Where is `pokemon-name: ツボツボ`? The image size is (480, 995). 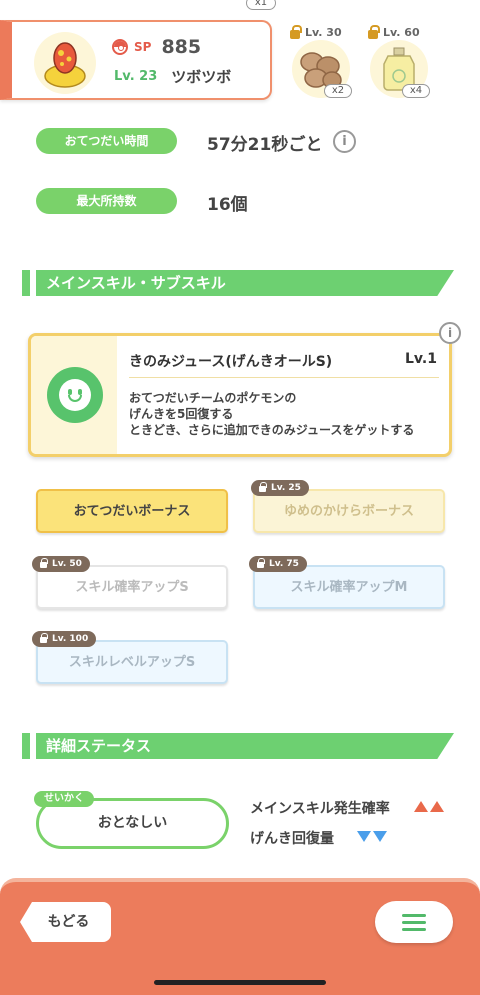
pokemon-name: ツボツボ is located at coordinates (201, 77).